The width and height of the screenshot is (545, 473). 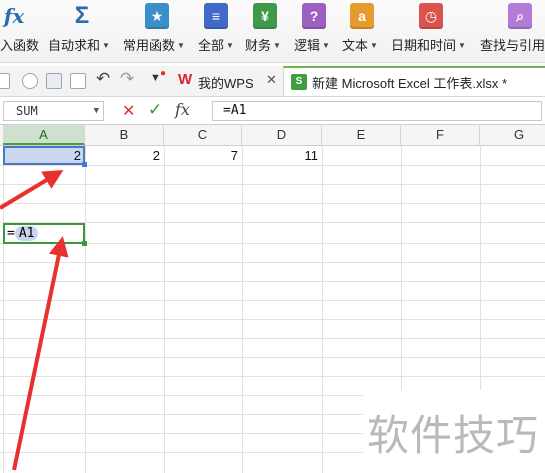 I want to click on arrow-to-a1, so click(x=32, y=189).